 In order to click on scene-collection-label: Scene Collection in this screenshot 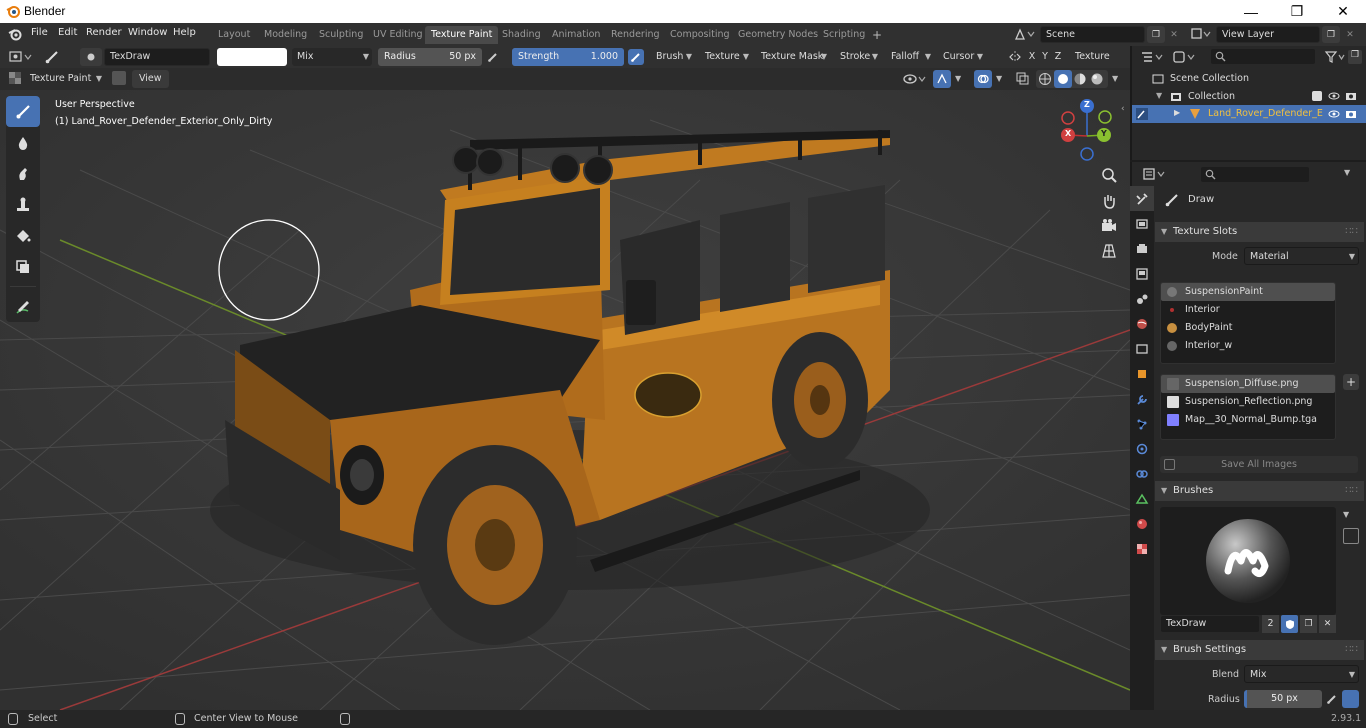, I will do `click(1209, 78)`.